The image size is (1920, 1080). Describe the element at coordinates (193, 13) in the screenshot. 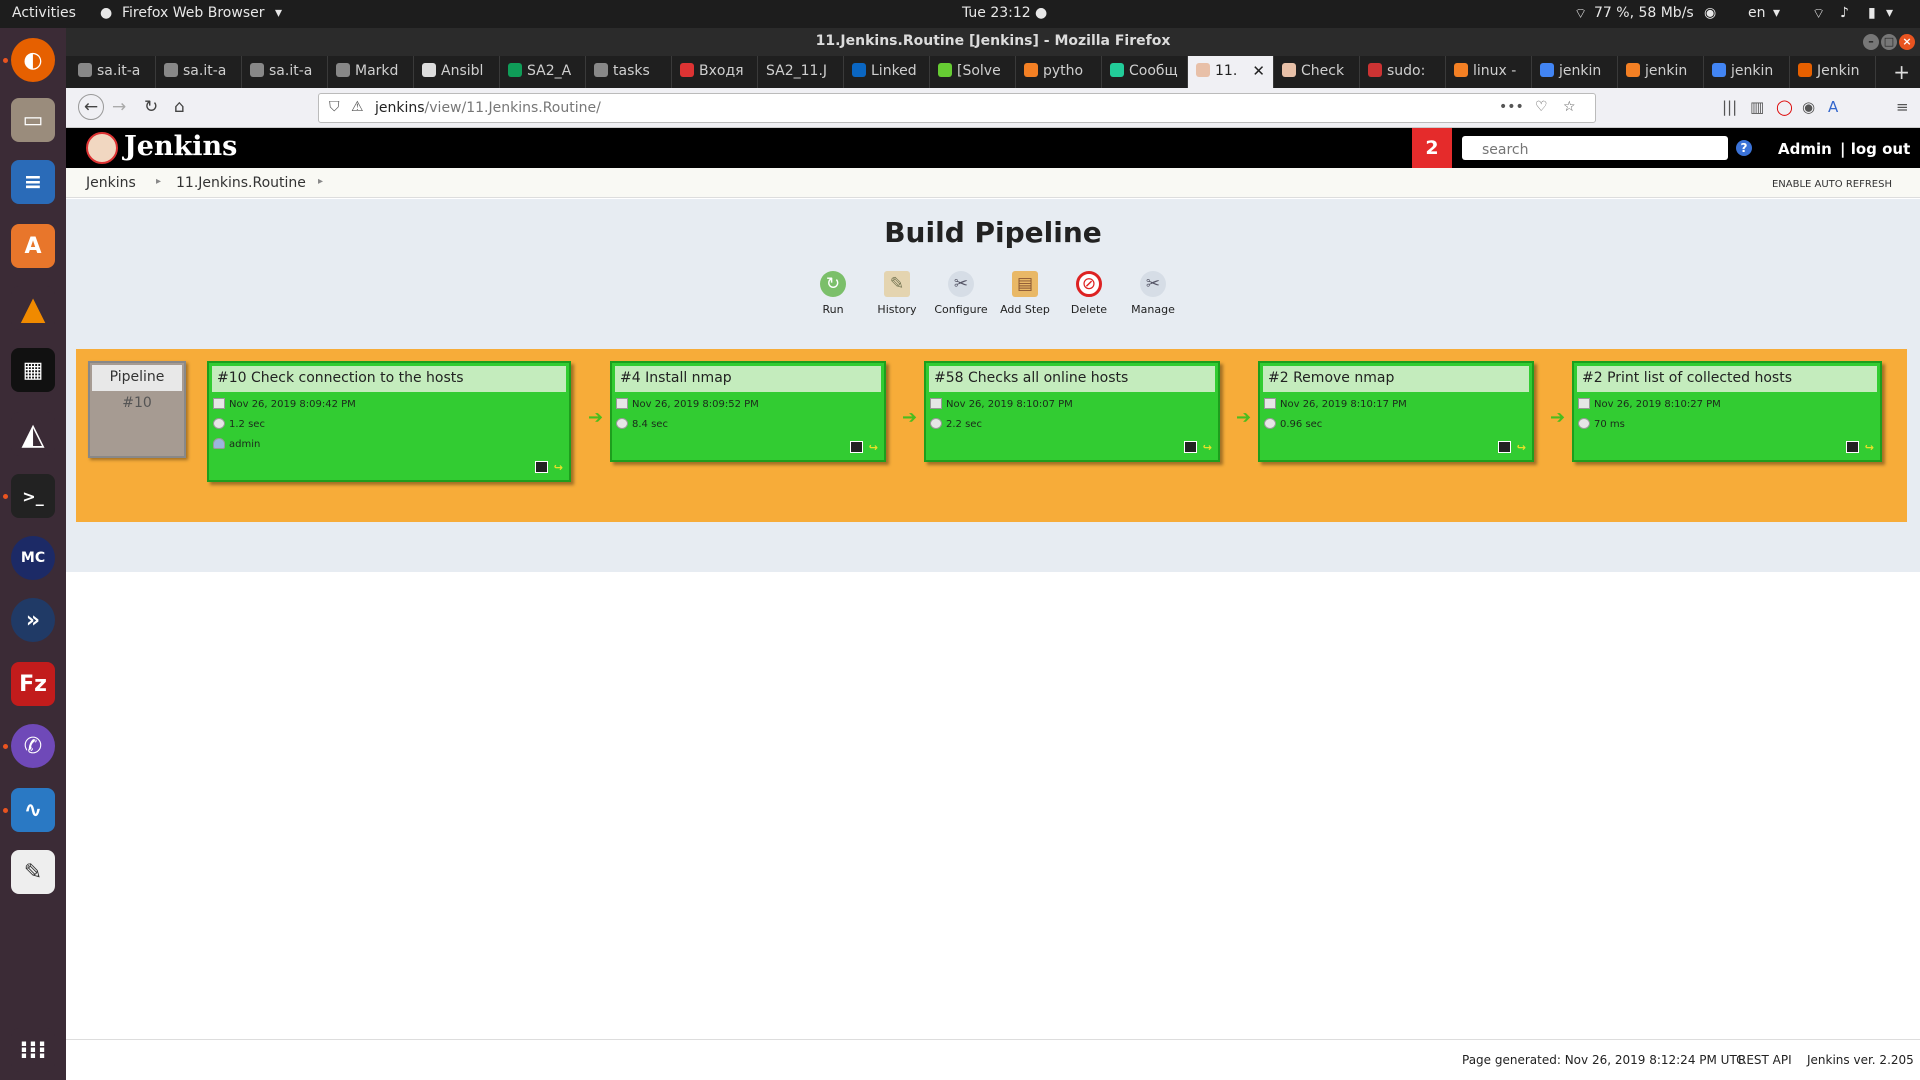

I see `app-menu: Firefox Web Browser` at that location.